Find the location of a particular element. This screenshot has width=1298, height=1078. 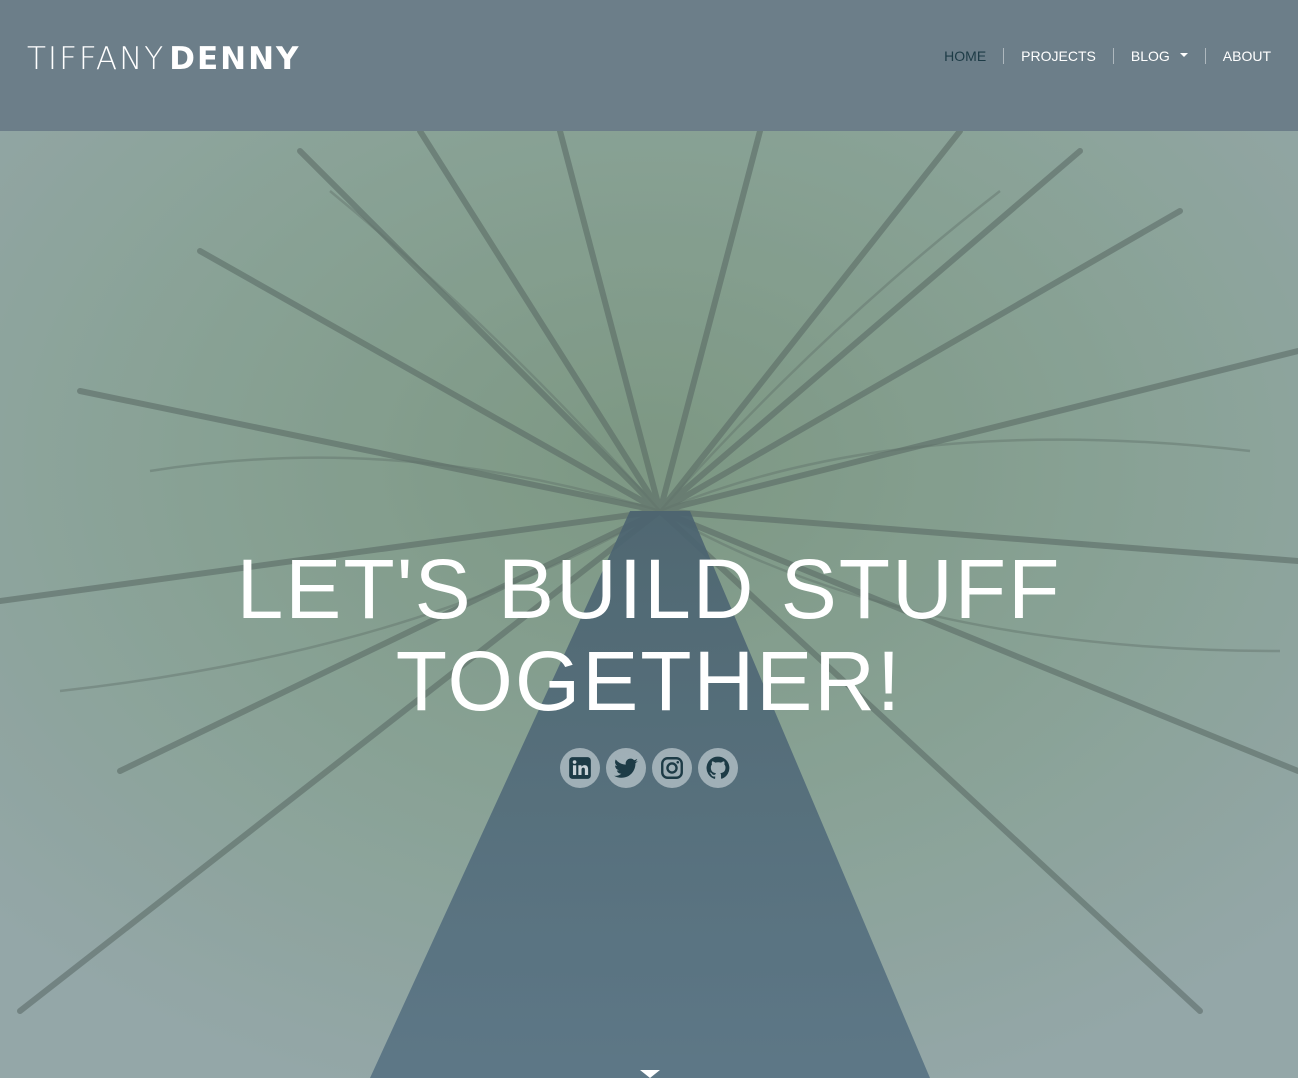

site-logo: TIFFANY DENNY is located at coordinates (163, 59).